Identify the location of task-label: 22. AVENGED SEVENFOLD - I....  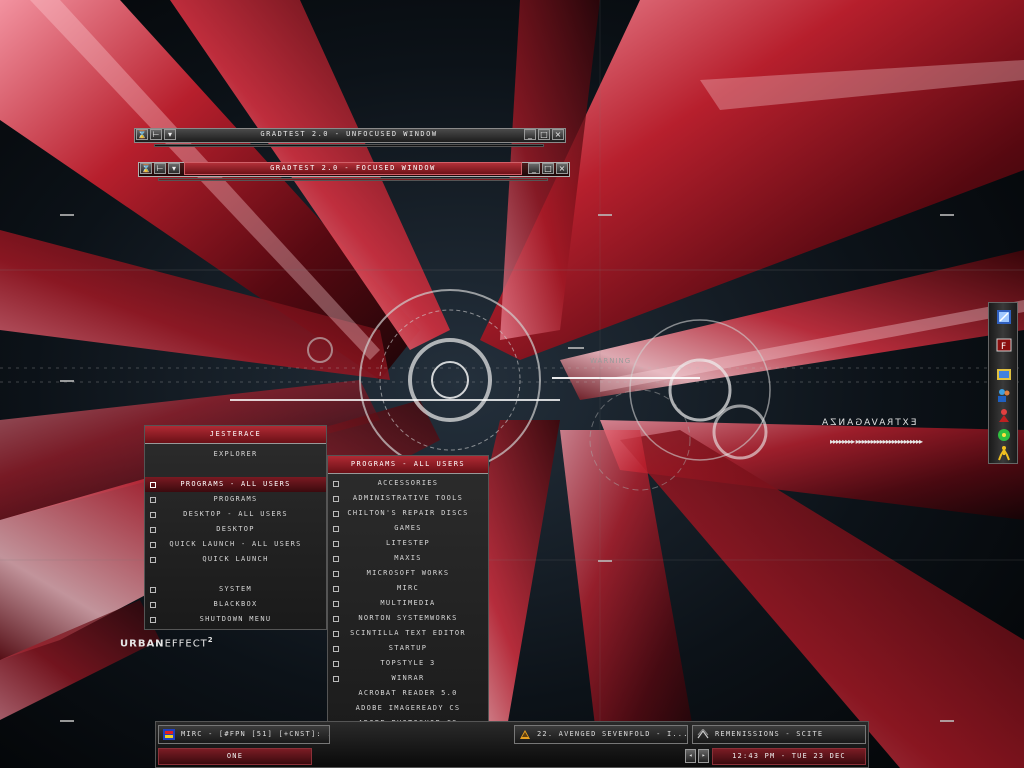
(612, 734).